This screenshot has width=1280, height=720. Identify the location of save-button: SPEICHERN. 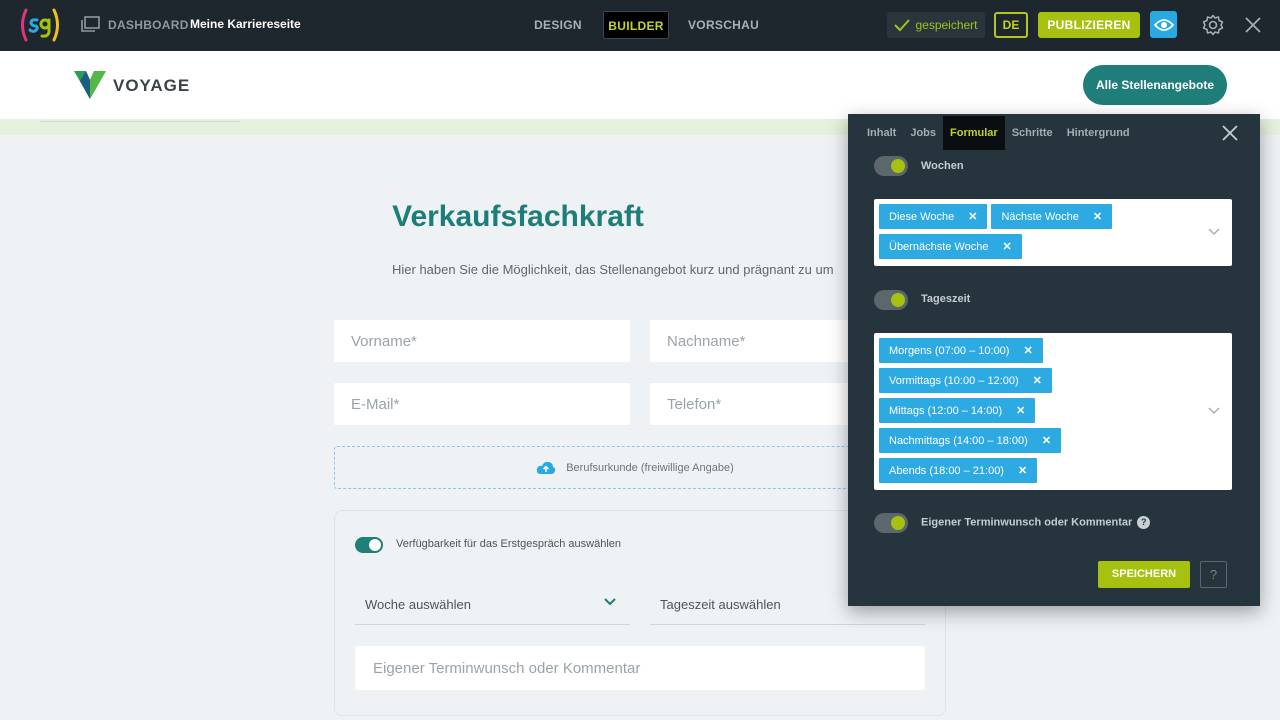
(1144, 574).